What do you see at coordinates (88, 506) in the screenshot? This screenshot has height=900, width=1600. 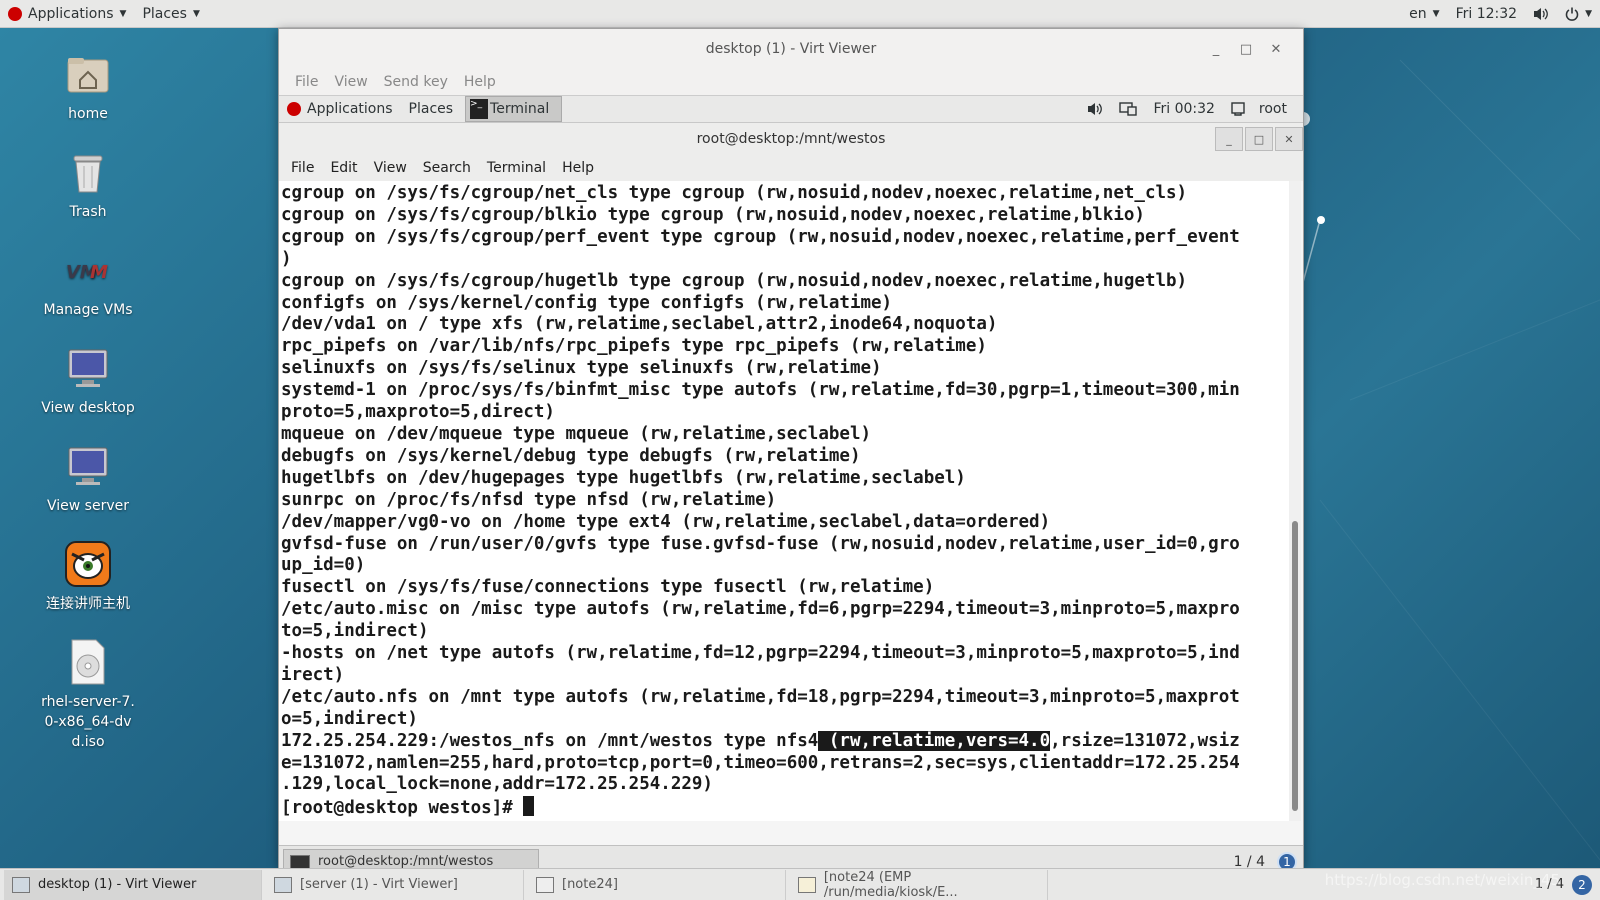 I see `desktop-icon-label: View server` at bounding box center [88, 506].